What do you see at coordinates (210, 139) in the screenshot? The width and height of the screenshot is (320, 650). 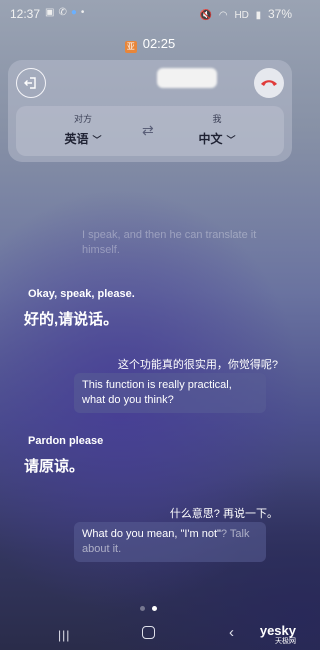 I see `my-language-value: 中文` at bounding box center [210, 139].